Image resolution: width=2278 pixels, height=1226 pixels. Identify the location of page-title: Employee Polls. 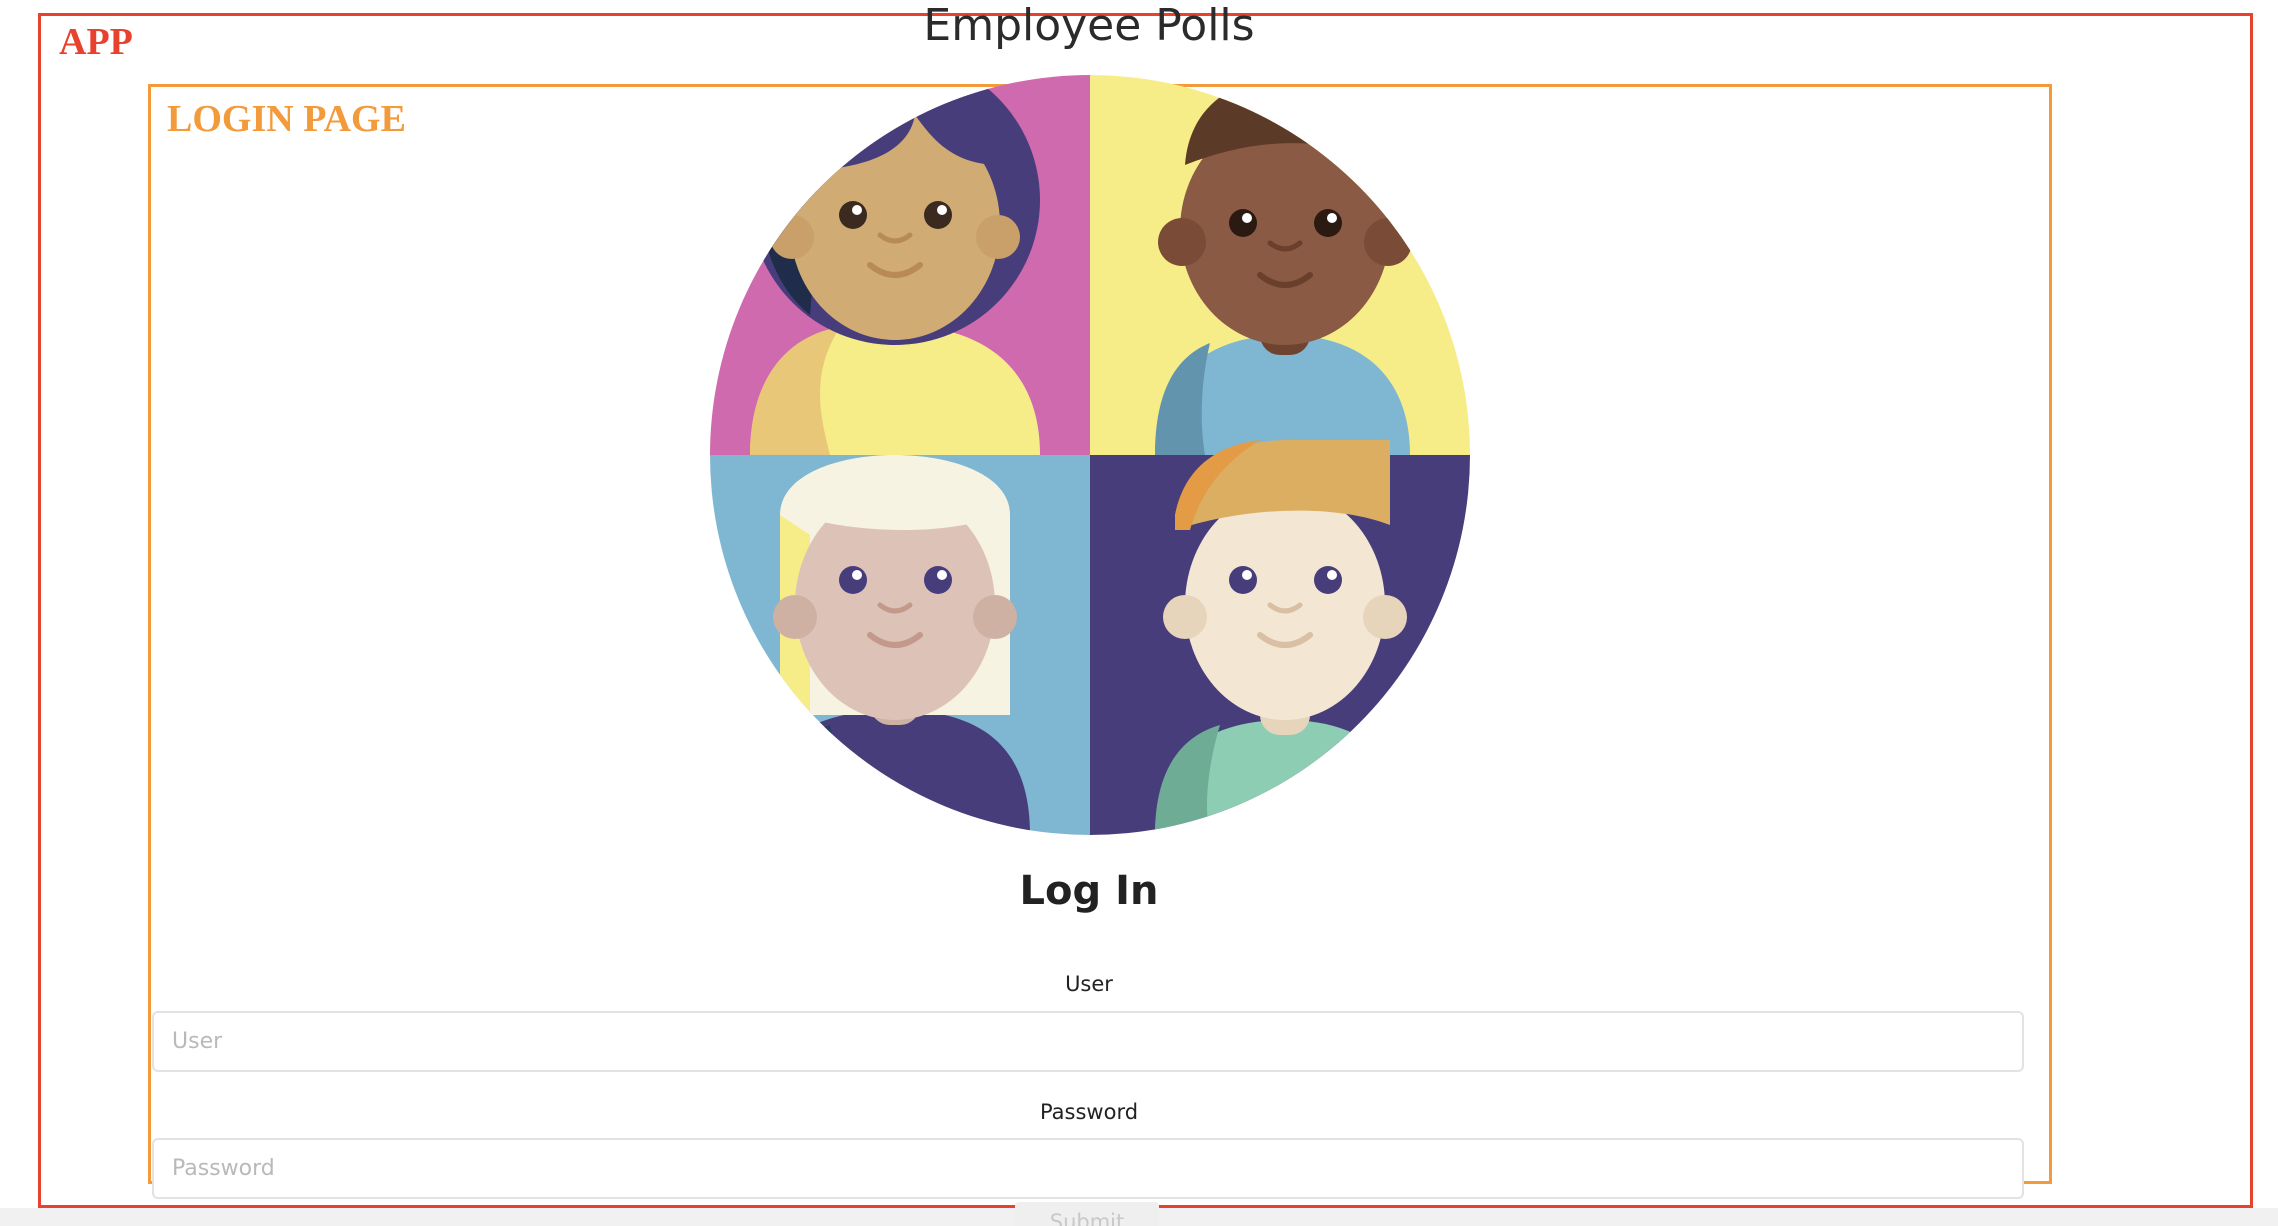
(1089, 25).